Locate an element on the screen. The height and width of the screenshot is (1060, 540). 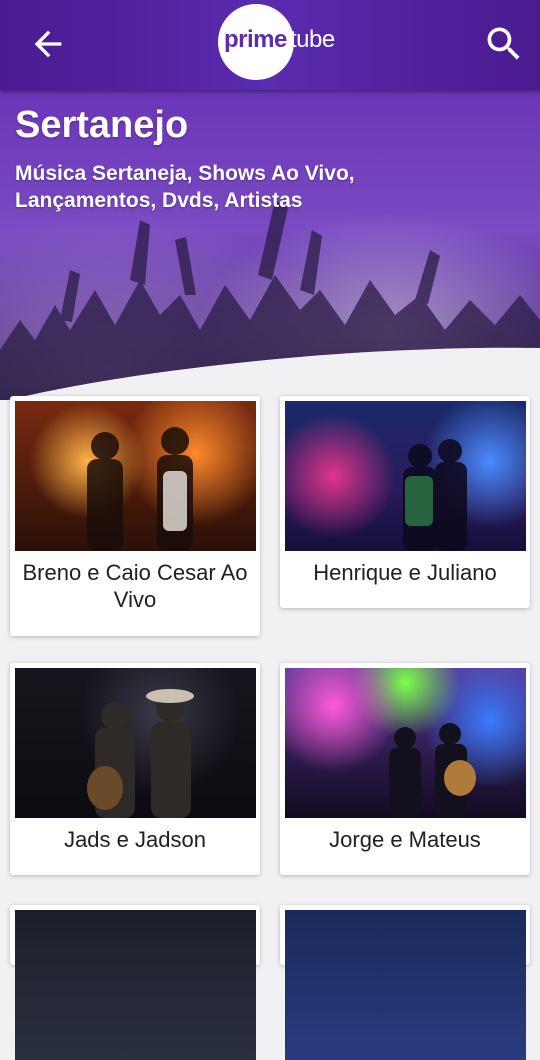
artist-card: Jads e Jadson is located at coordinates (135, 769).